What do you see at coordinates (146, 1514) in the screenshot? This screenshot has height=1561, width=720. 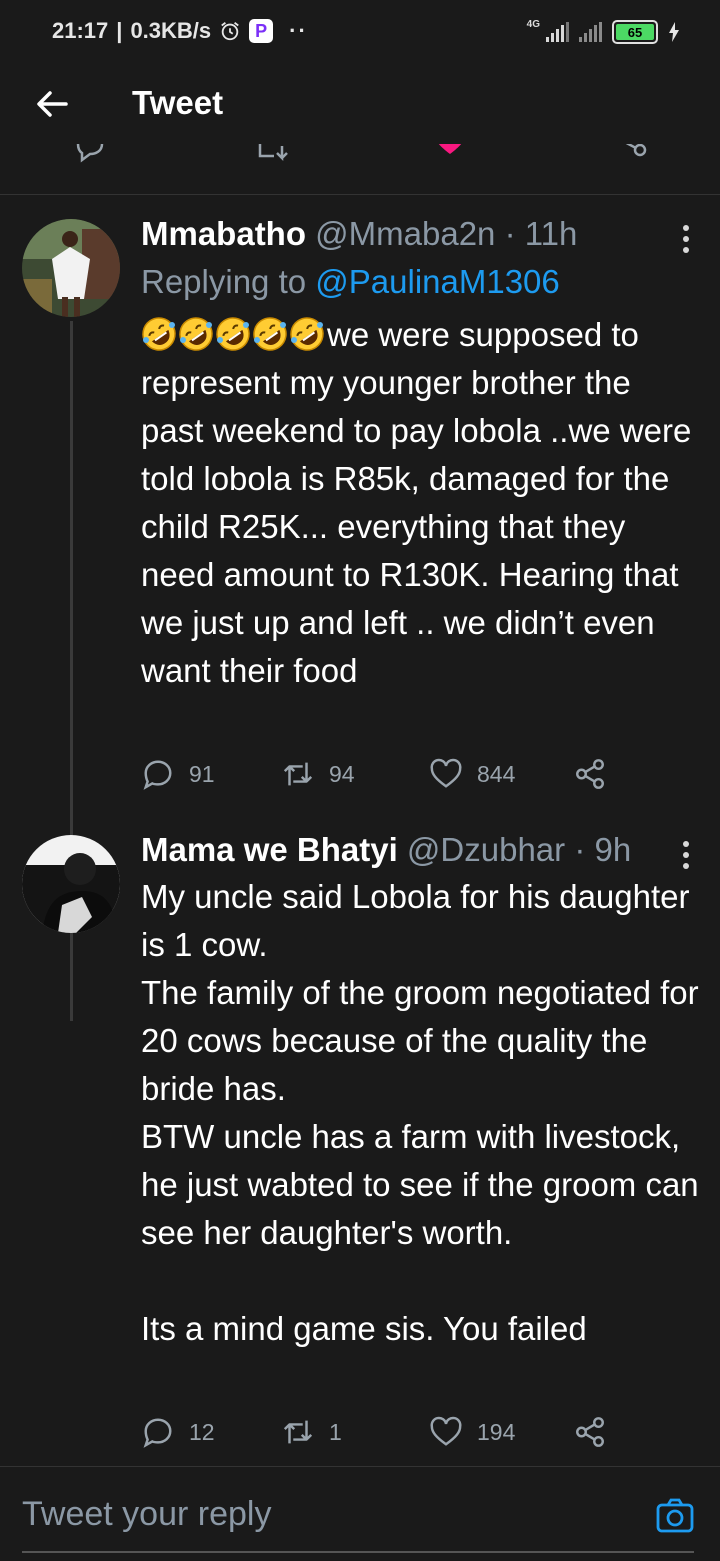 I see `reply-input: Tweet your reply` at bounding box center [146, 1514].